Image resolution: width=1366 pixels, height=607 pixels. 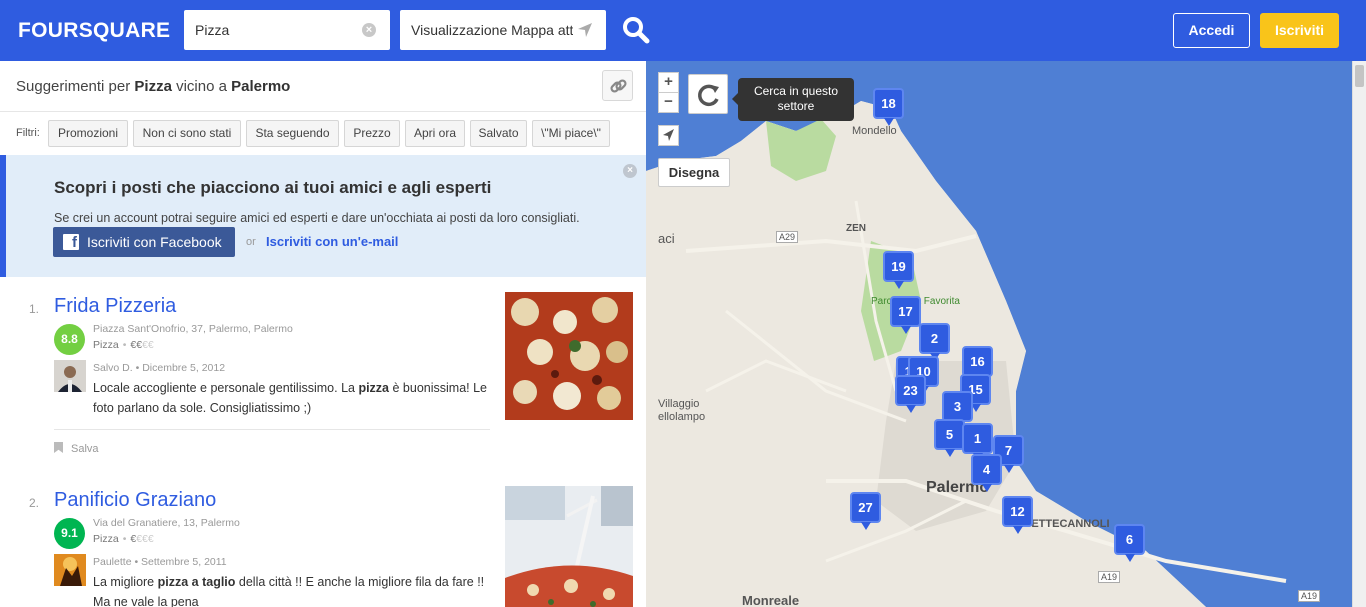 What do you see at coordinates (251, 242) in the screenshot?
I see `or-separator: or` at bounding box center [251, 242].